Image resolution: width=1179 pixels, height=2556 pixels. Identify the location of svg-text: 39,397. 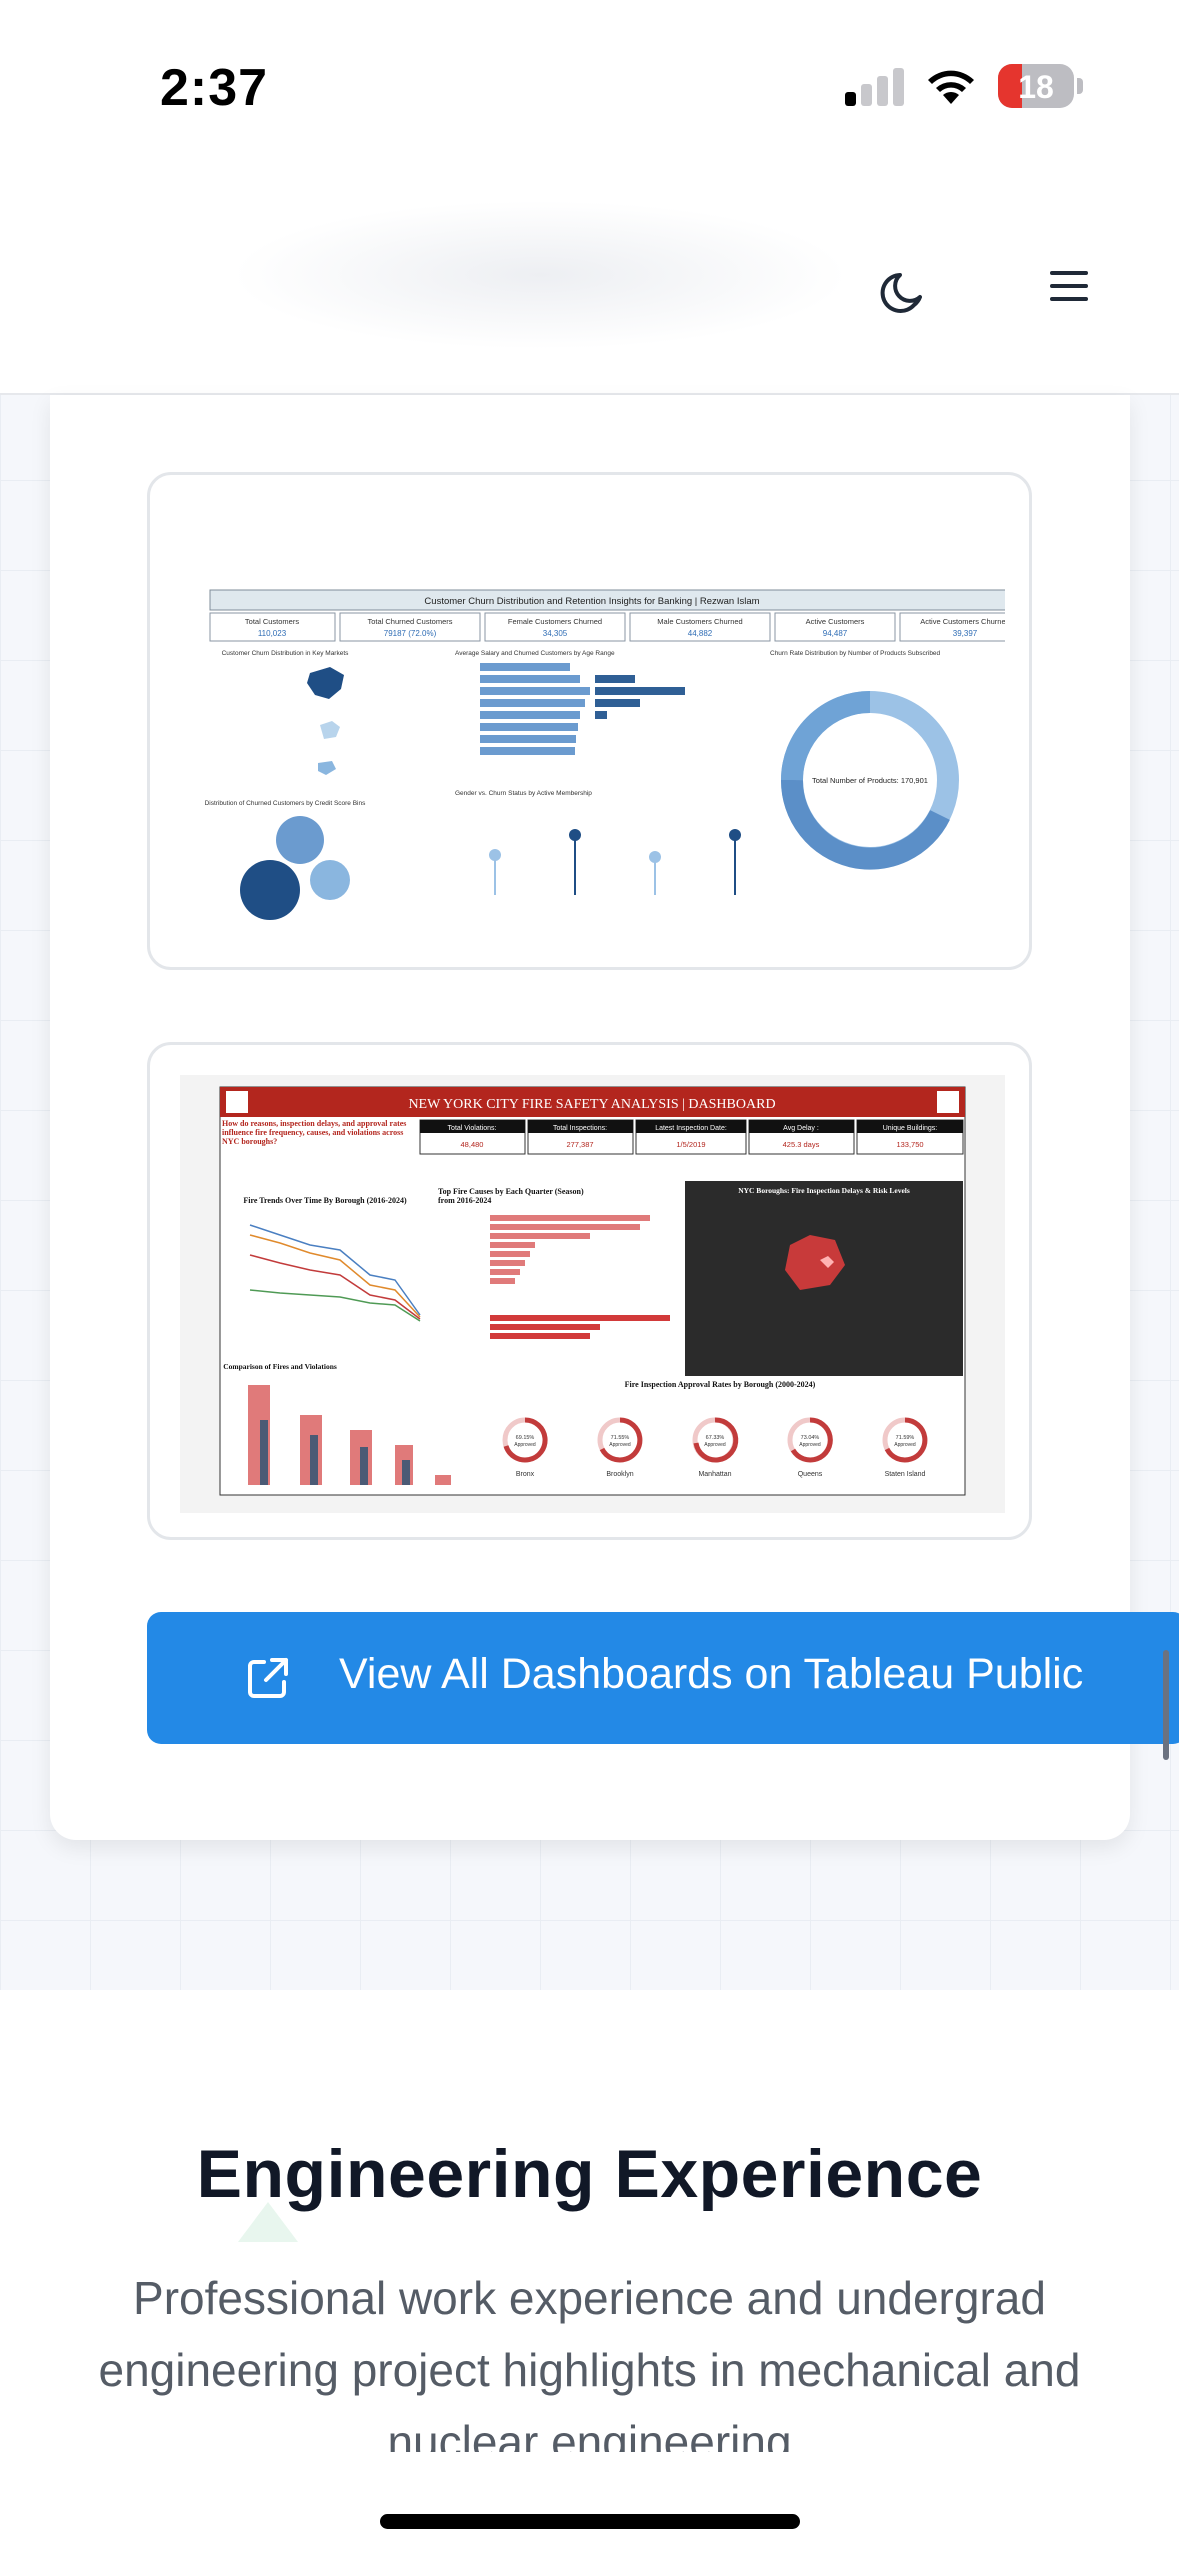
(965, 633).